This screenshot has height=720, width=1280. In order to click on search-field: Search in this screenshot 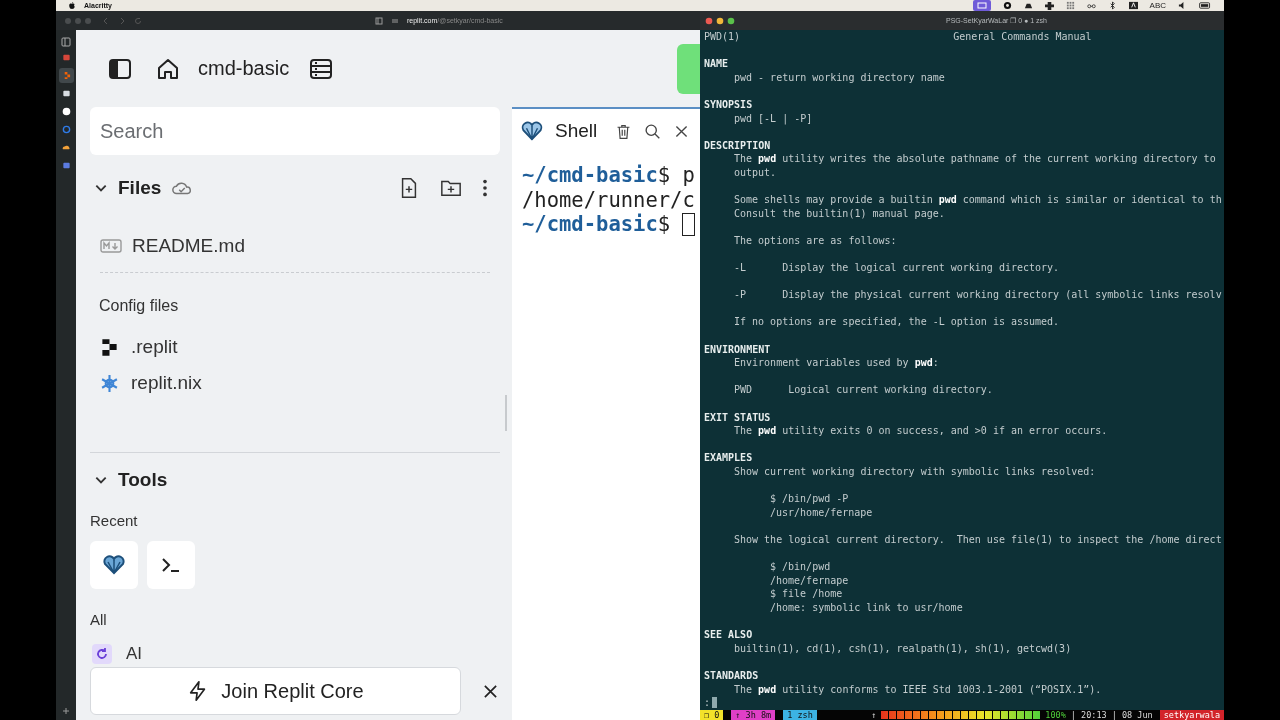, I will do `click(295, 131)`.